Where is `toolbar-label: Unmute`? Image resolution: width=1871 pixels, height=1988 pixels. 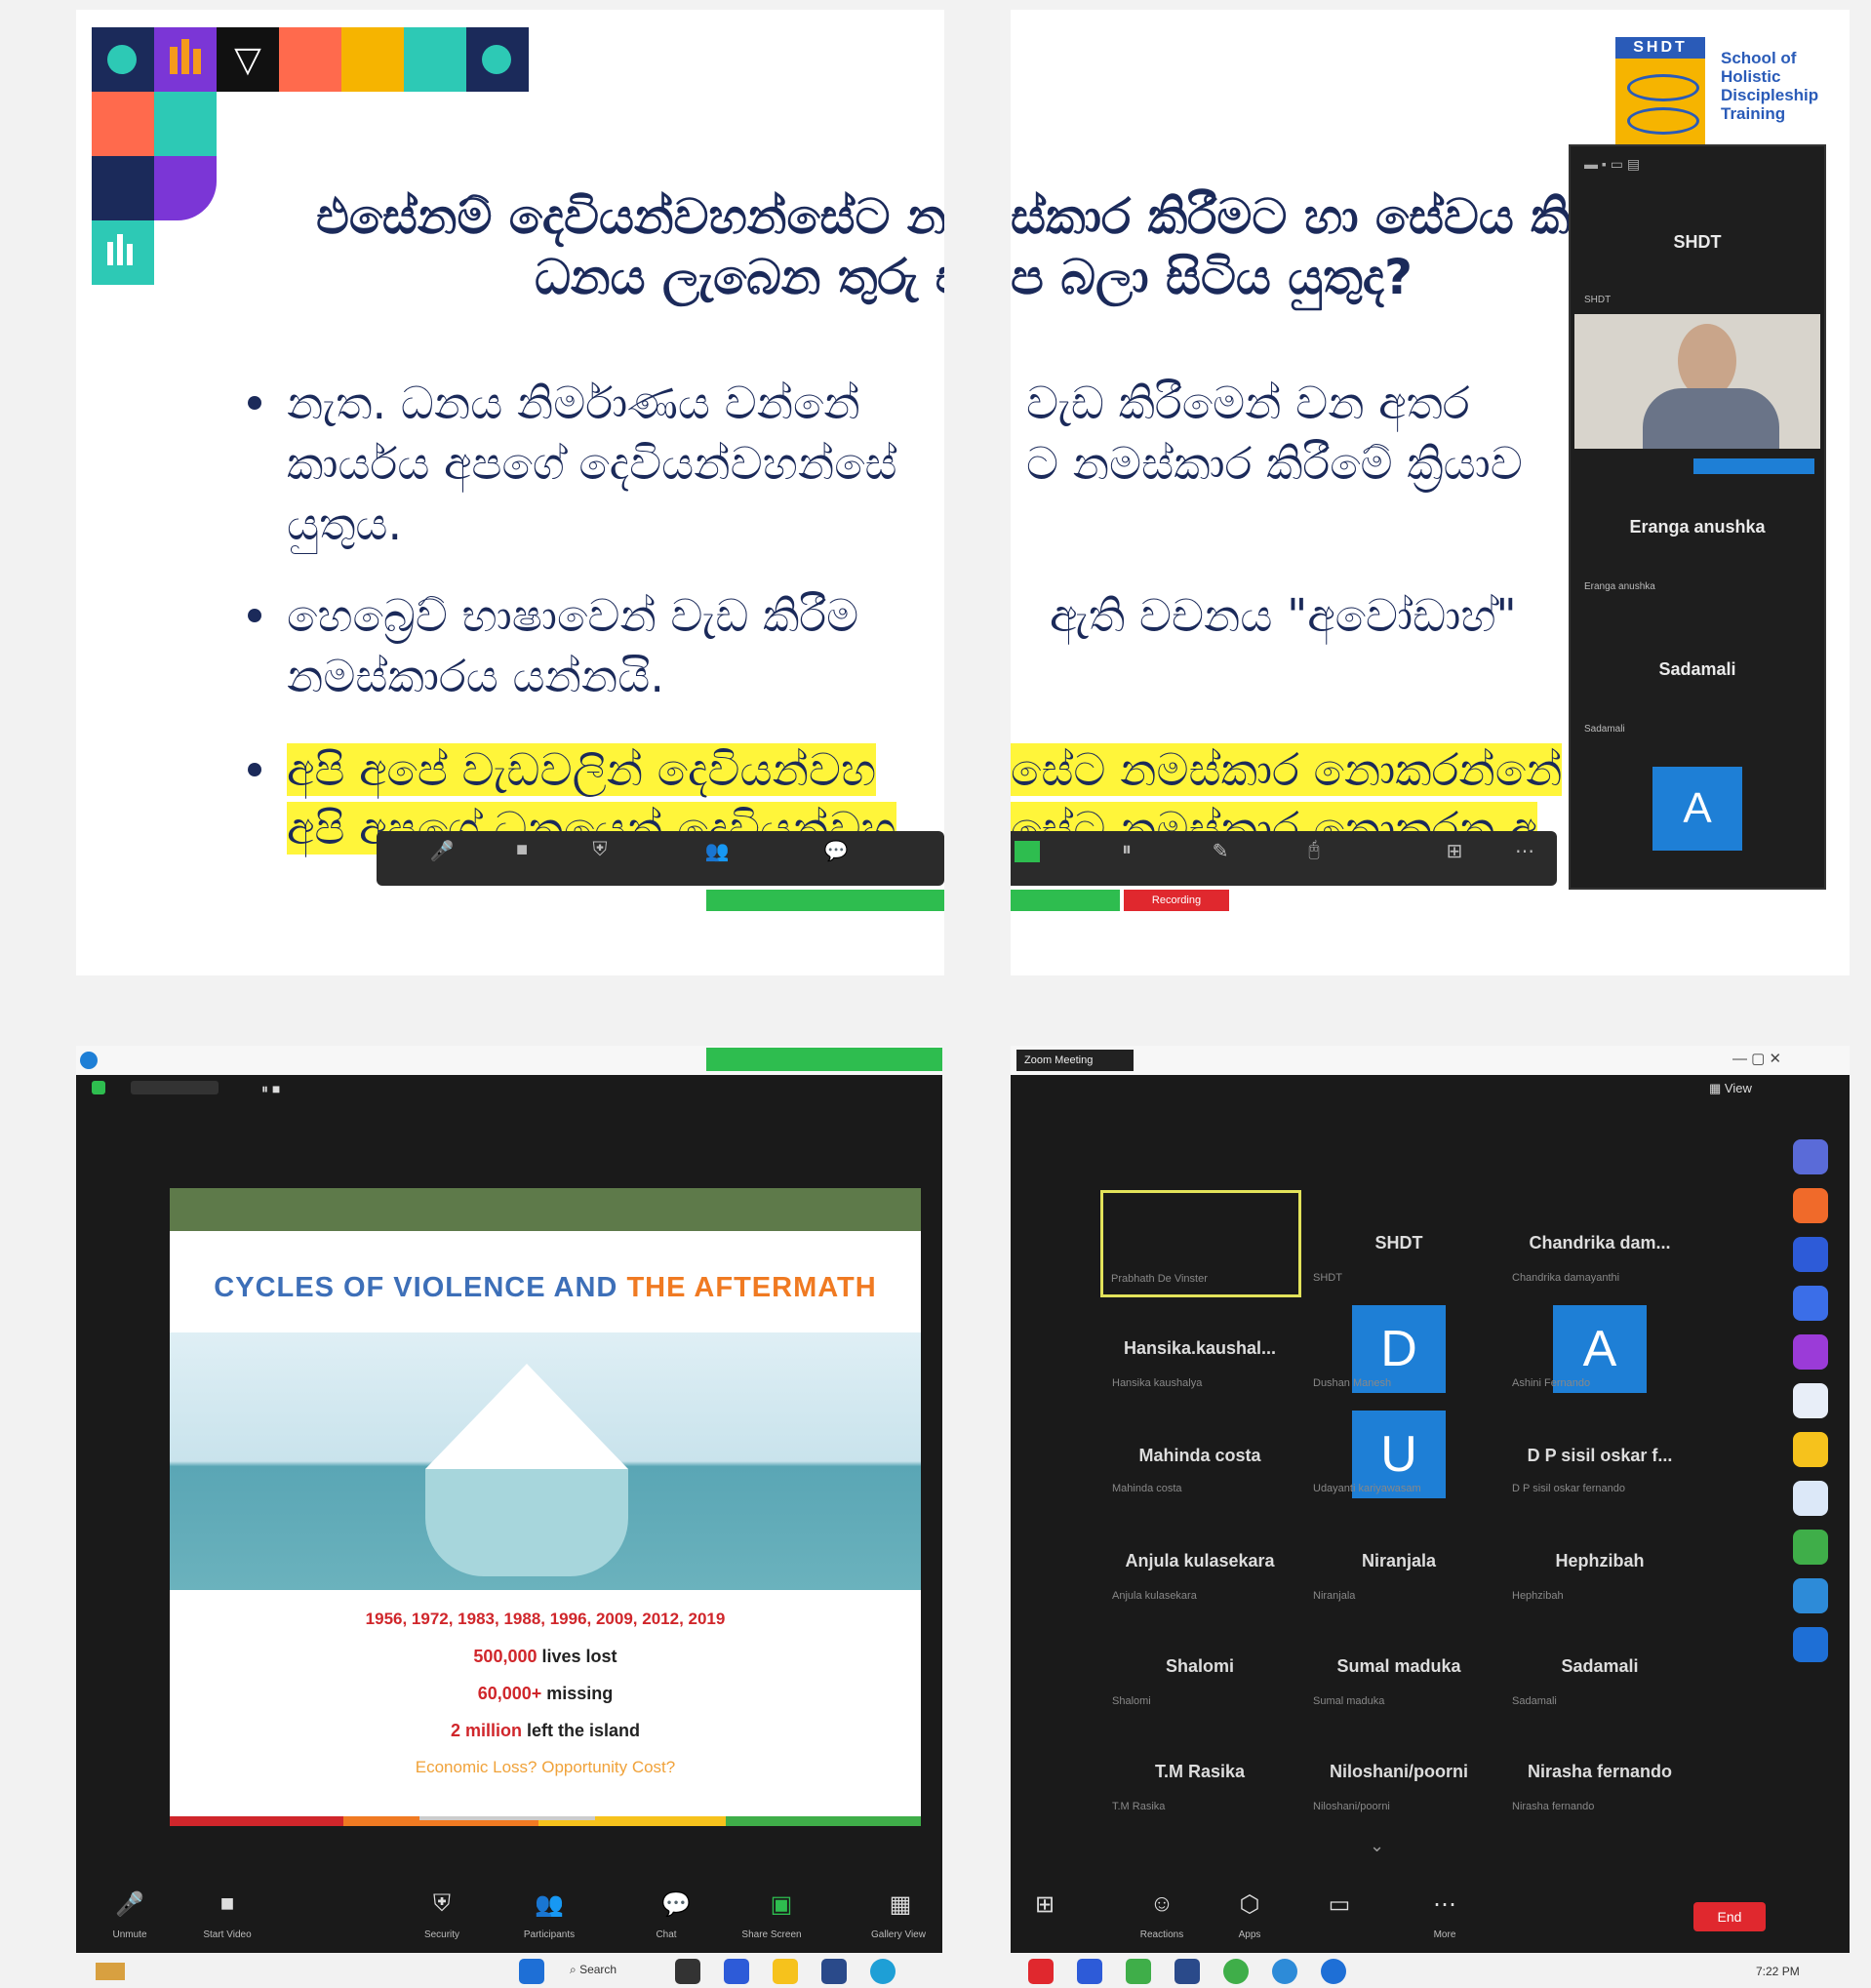 toolbar-label: Unmute is located at coordinates (130, 1934).